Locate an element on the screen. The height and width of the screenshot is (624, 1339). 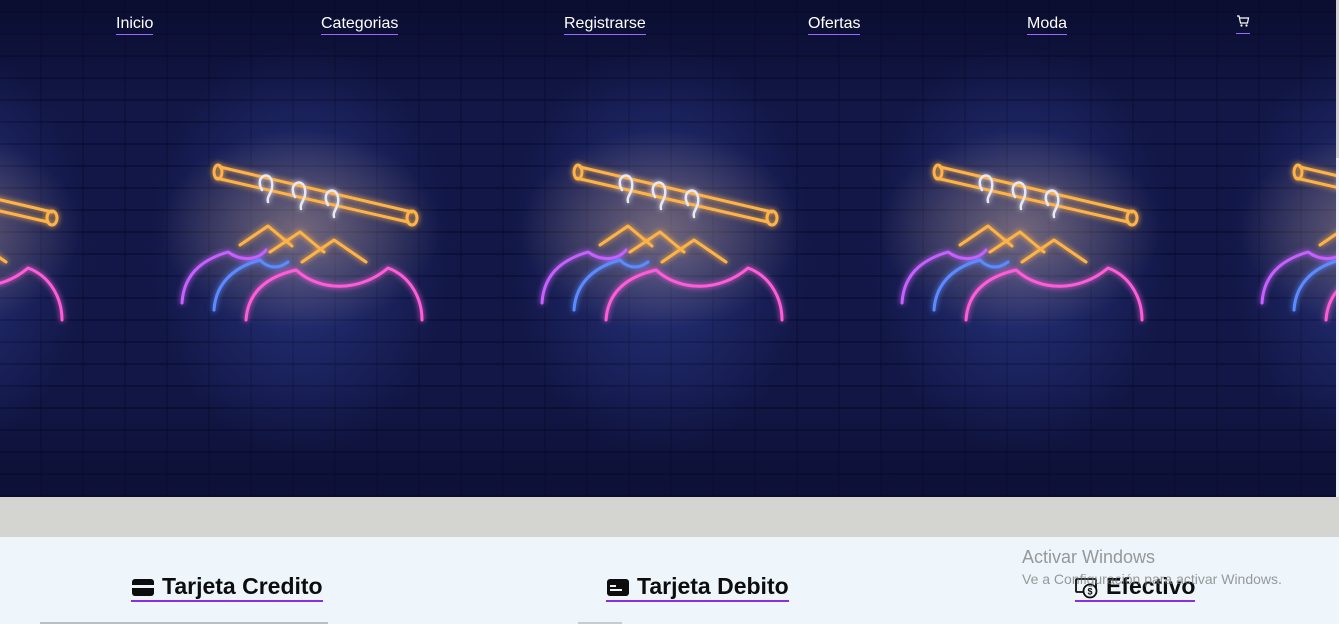
payment-label: Tarjeta Debito is located at coordinates (713, 586).